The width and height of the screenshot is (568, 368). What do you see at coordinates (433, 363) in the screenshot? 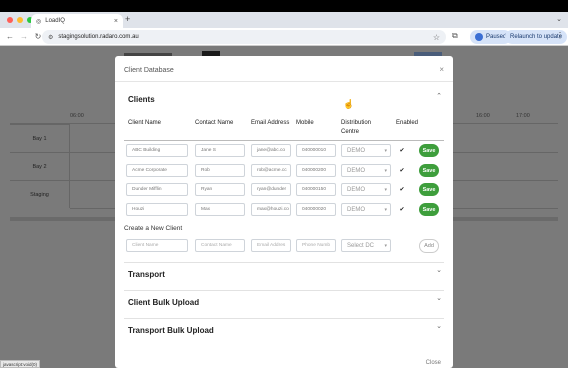
I see `close-button: Close` at bounding box center [433, 363].